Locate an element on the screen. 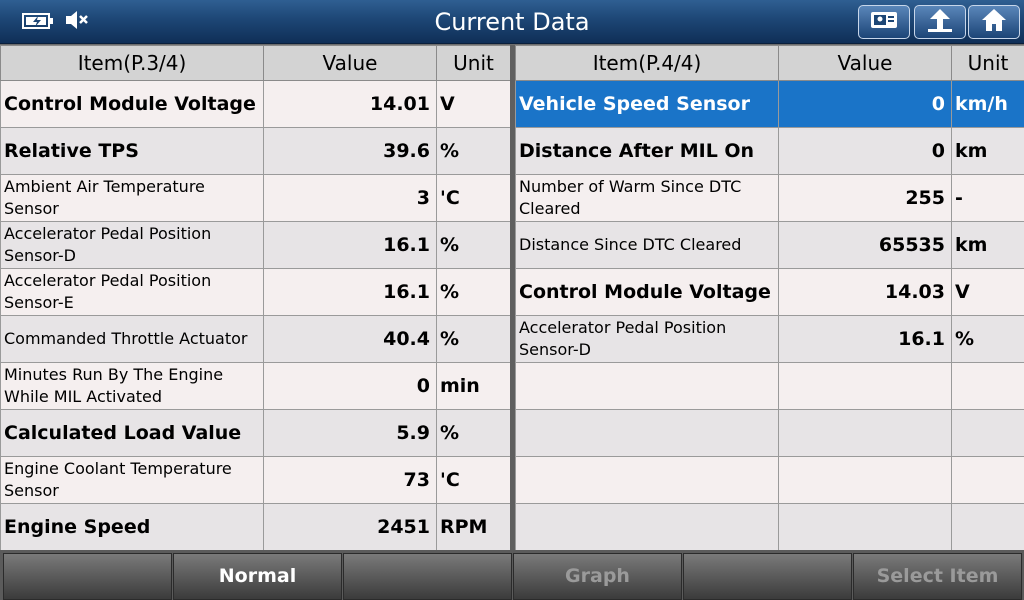 The image size is (1024, 600). item-cell: Vehicle Speed Sensor is located at coordinates (647, 104).